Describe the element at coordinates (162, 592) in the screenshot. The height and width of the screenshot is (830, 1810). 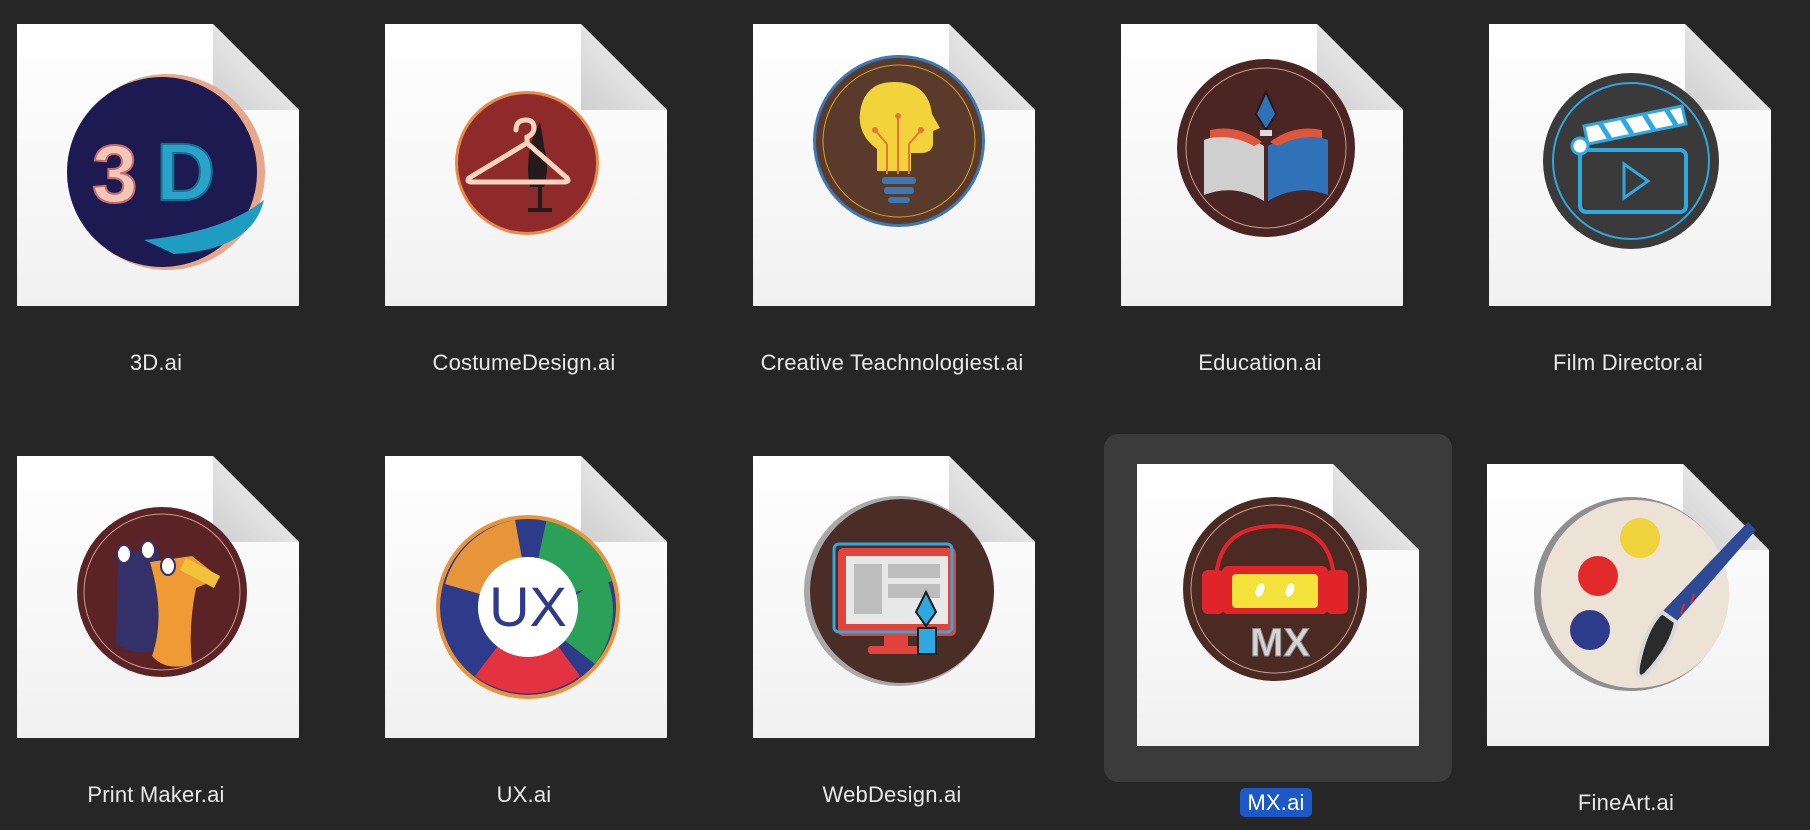
I see `ink-rollers-icon` at that location.